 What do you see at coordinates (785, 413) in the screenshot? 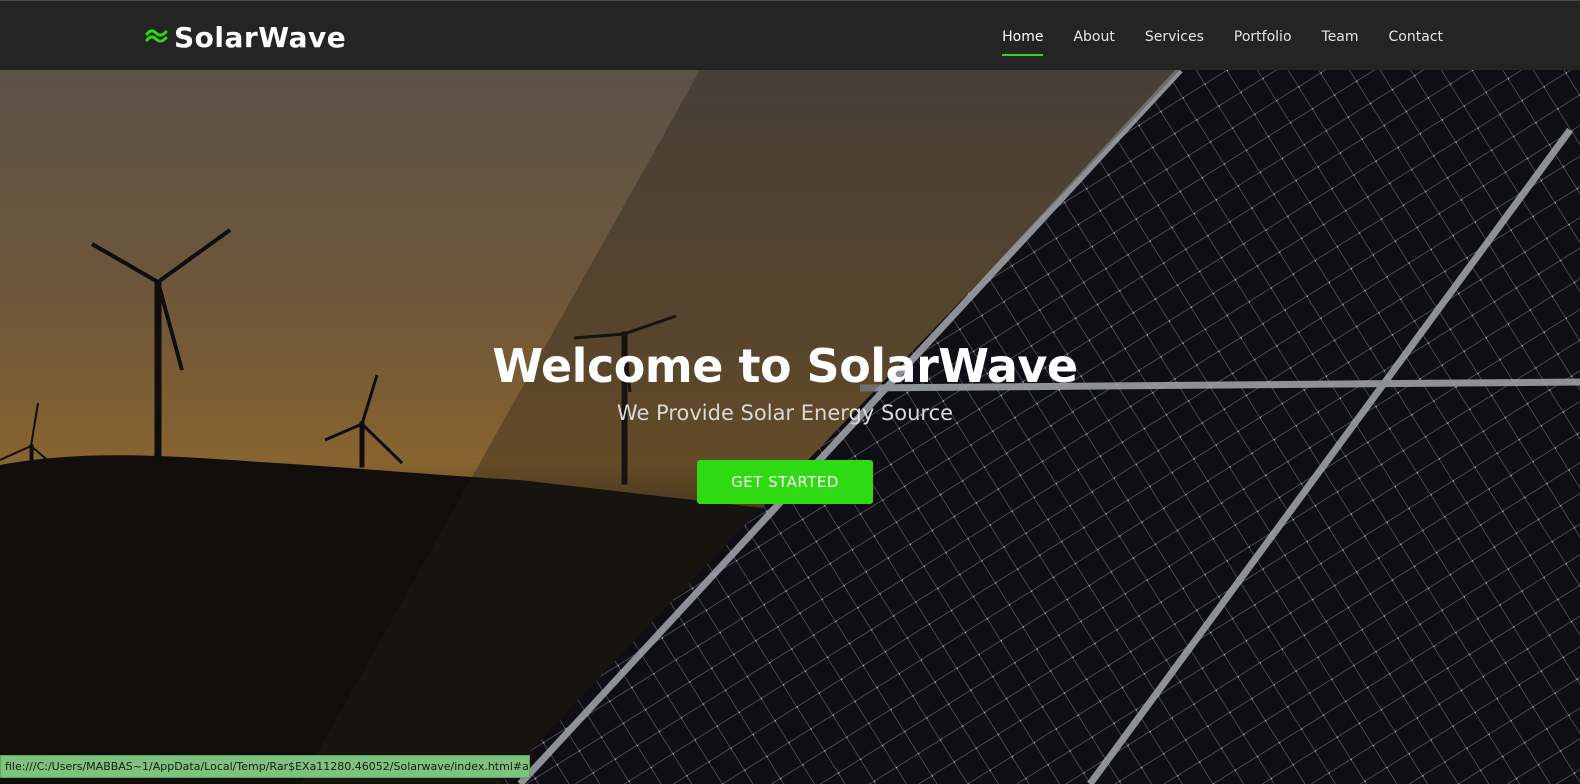
I see `hero-subtitle: We Provide Solar Energy Source` at bounding box center [785, 413].